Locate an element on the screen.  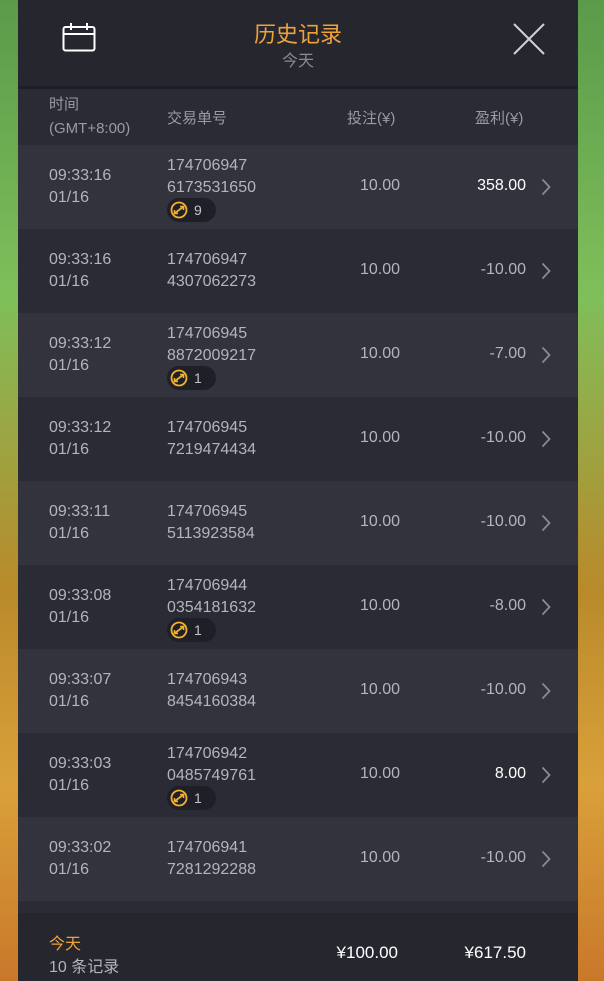
row-timestamp: 09:33:12 01/16 is located at coordinates (80, 439).